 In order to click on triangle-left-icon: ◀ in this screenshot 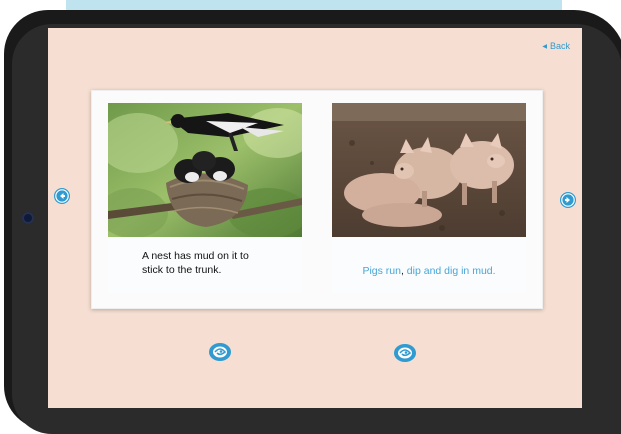, I will do `click(544, 47)`.